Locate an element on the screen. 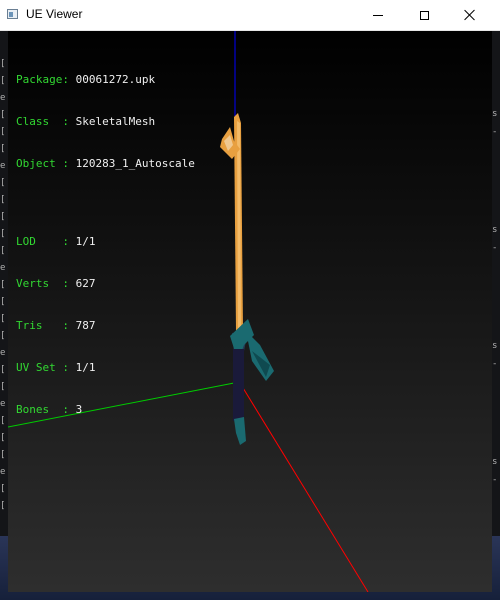  class-value: SkeletalMesh is located at coordinates (115, 121).